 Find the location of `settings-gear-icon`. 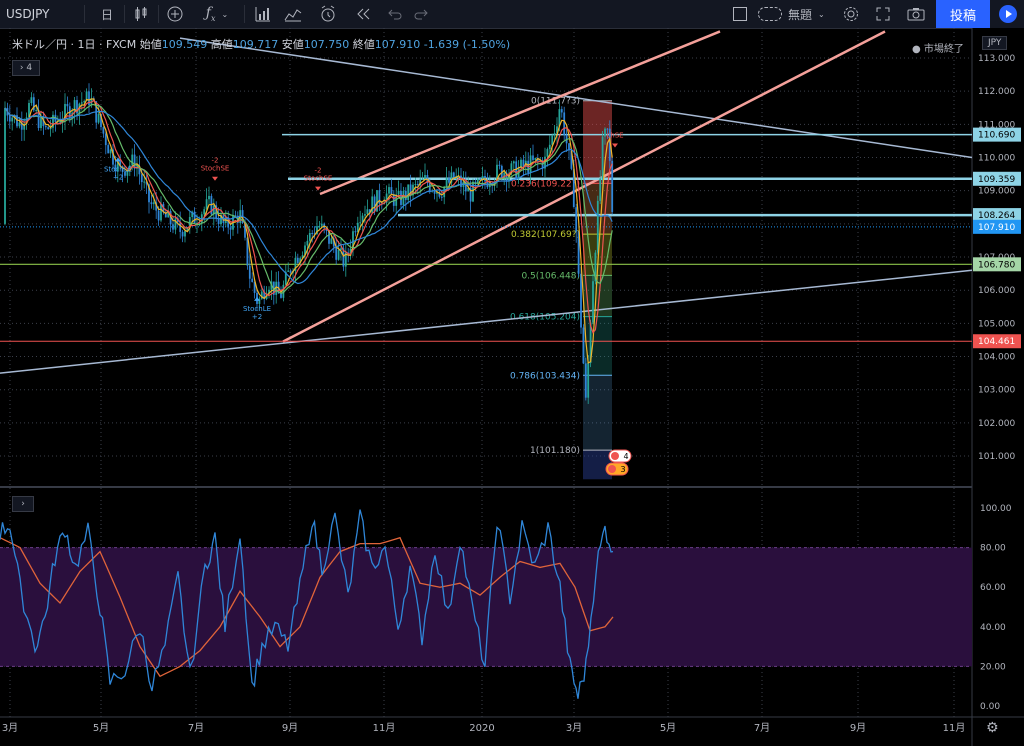

settings-gear-icon is located at coordinates (851, 14).